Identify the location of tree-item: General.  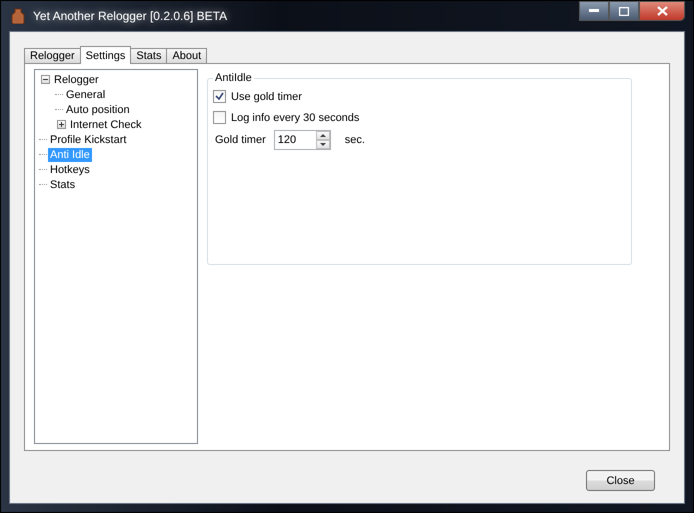
(86, 95).